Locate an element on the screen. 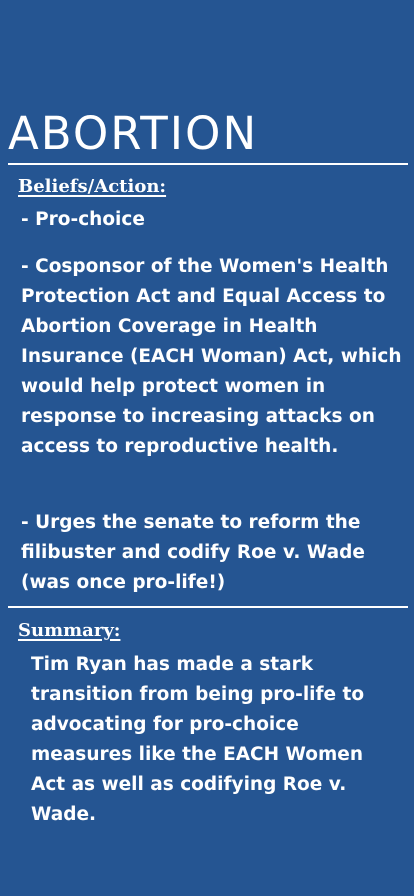  title-divider is located at coordinates (208, 164).